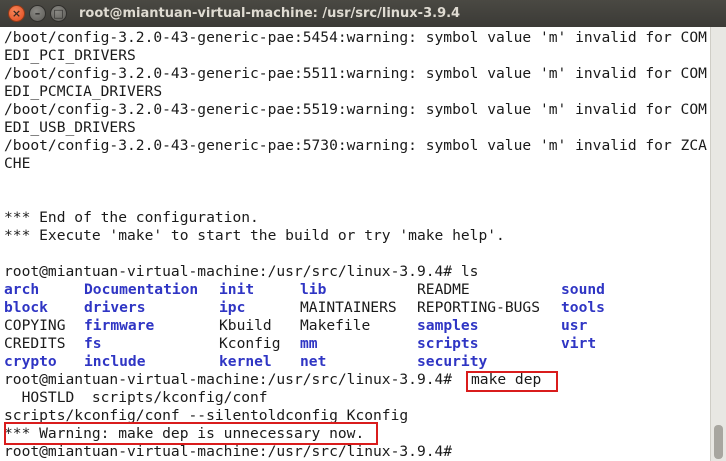 Image resolution: width=726 pixels, height=461 pixels. I want to click on ls-entry: kernel, so click(245, 361).